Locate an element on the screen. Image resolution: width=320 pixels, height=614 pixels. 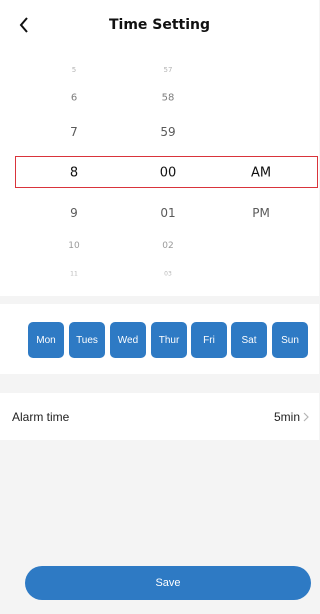
hour-option: 9 is located at coordinates (74, 213).